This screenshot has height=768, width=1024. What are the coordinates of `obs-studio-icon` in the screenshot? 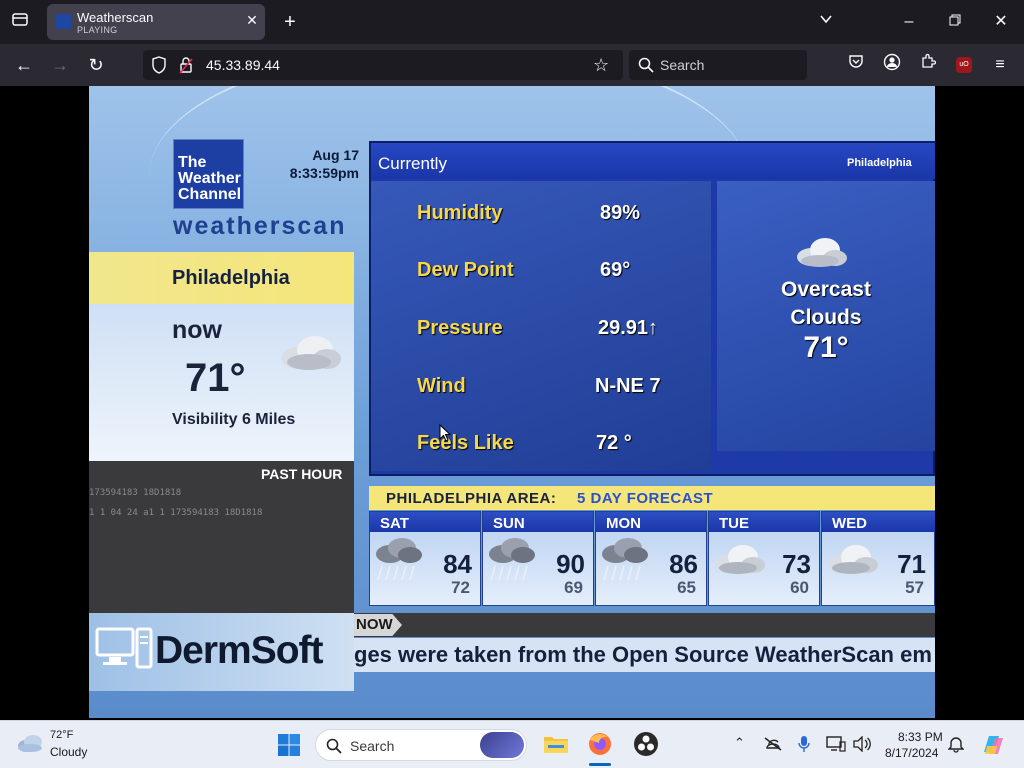 It's located at (646, 746).